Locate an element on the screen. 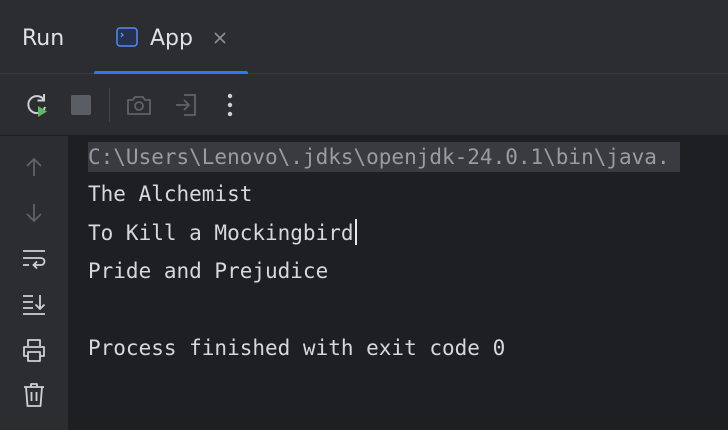 This screenshot has height=430, width=728. run-title: Run is located at coordinates (43, 38).